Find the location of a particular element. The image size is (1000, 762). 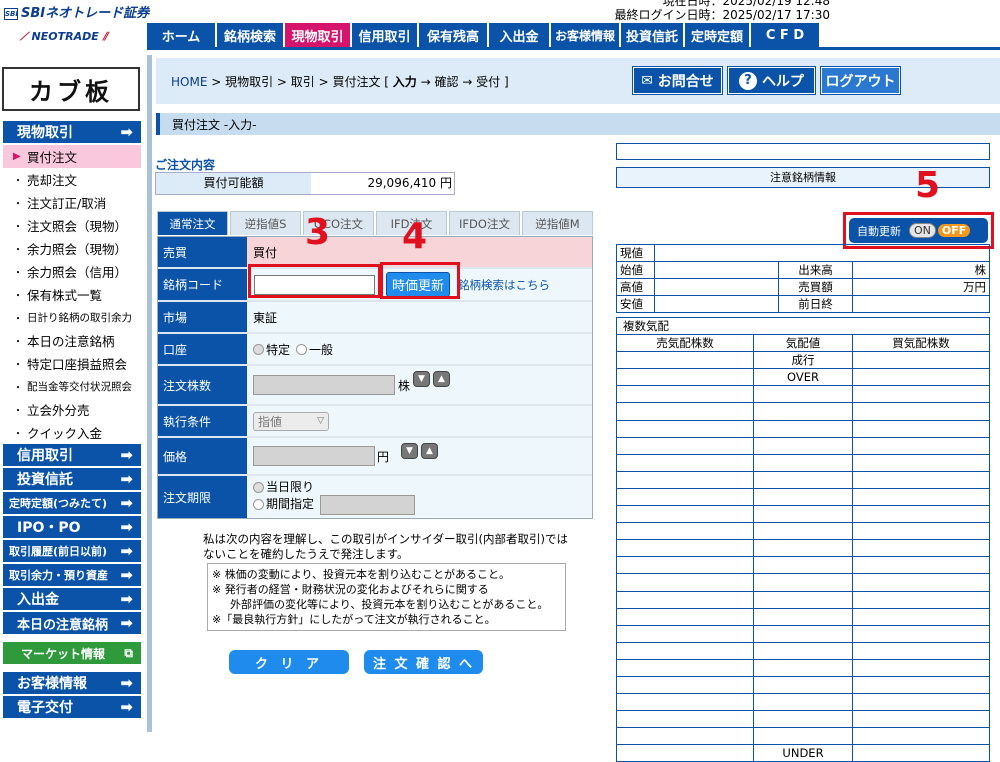

row-term: 注文期限 当日限り 期間指定 is located at coordinates (375, 497).